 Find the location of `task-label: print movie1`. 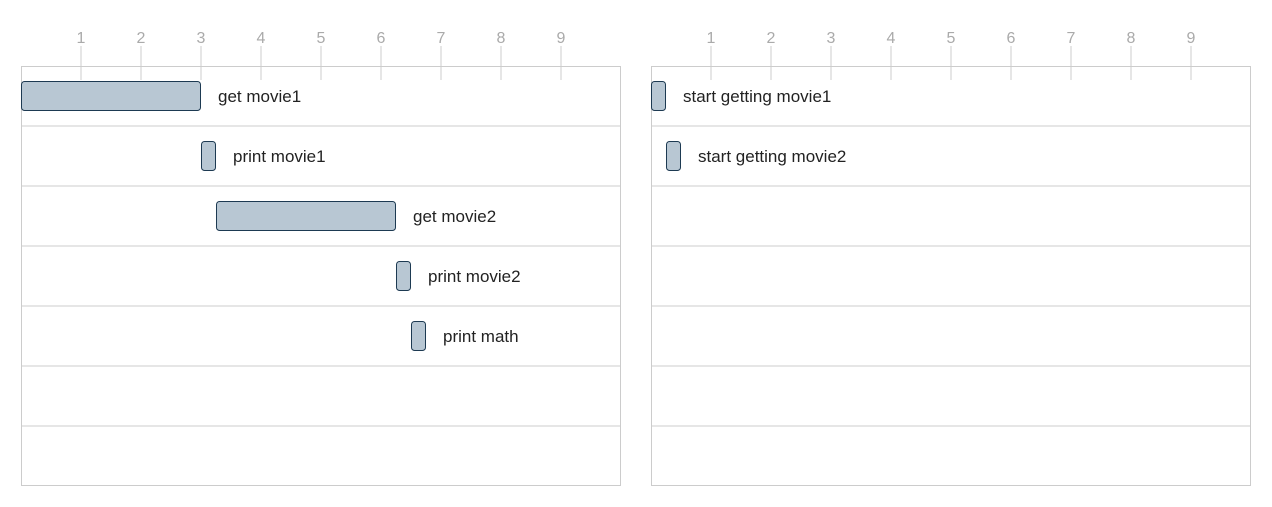

task-label: print movie1 is located at coordinates (279, 156).